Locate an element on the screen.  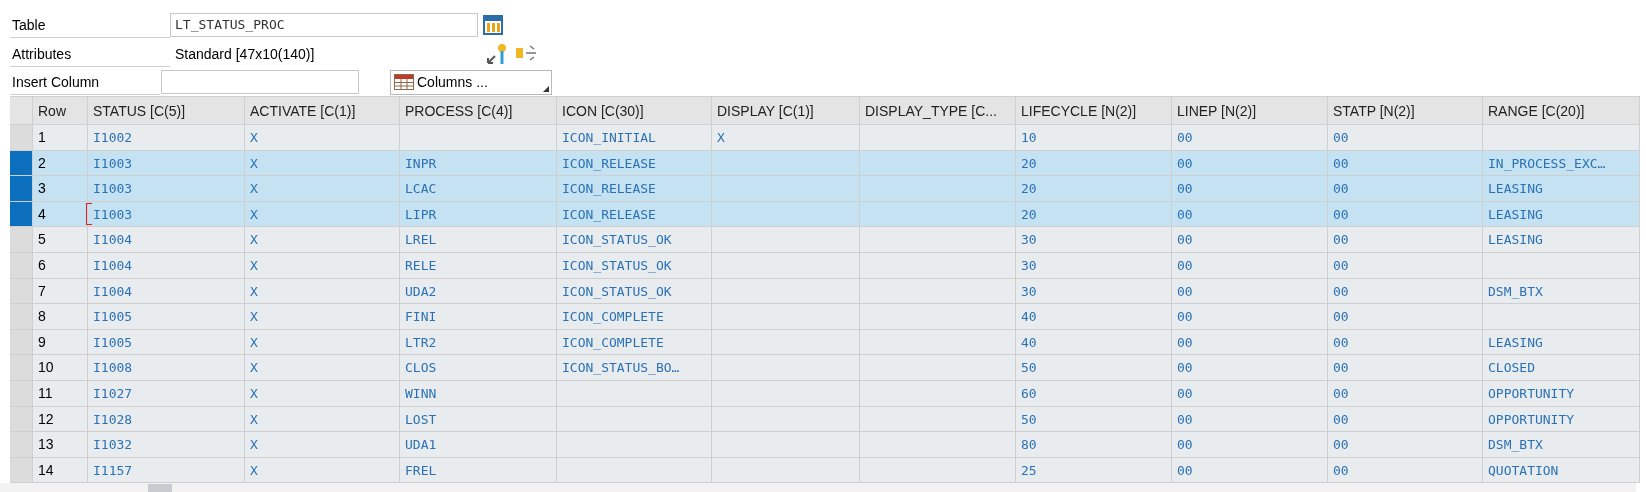
field-label: Attributes is located at coordinates (90, 54).